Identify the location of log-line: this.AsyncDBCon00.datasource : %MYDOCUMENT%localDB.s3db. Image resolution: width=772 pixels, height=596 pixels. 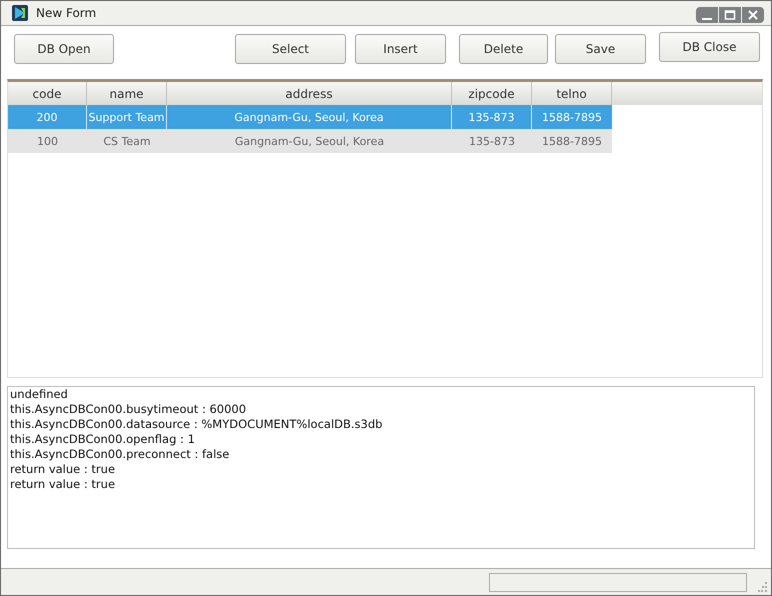
(197, 424).